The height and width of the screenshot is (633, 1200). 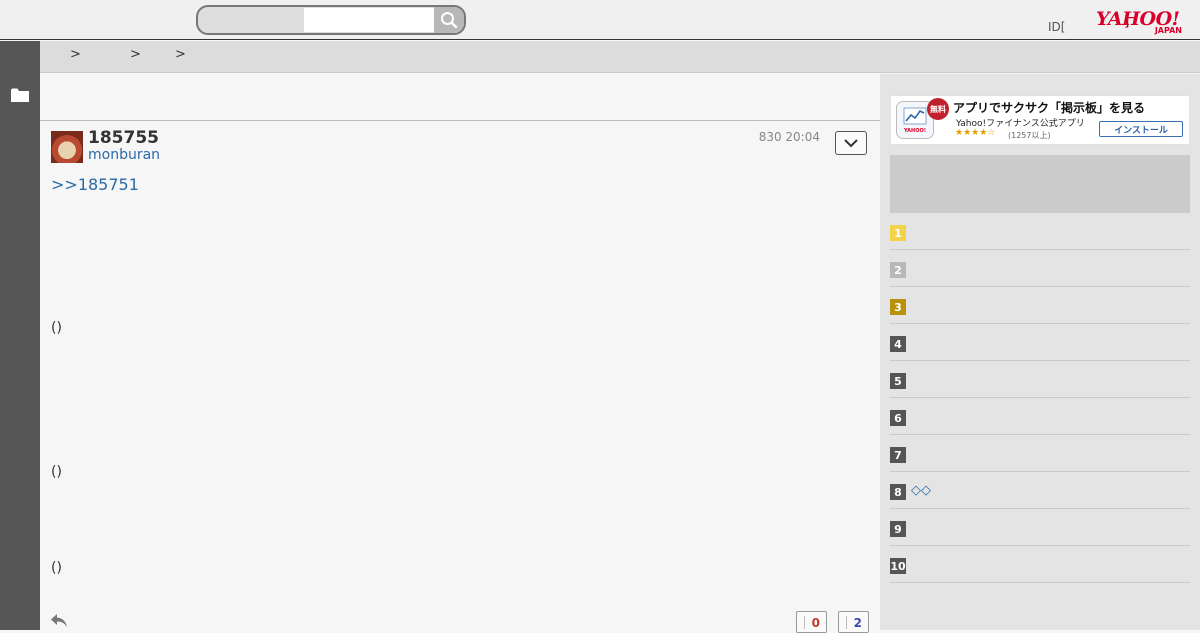 I want to click on rank-badge: 4, so click(x=898, y=344).